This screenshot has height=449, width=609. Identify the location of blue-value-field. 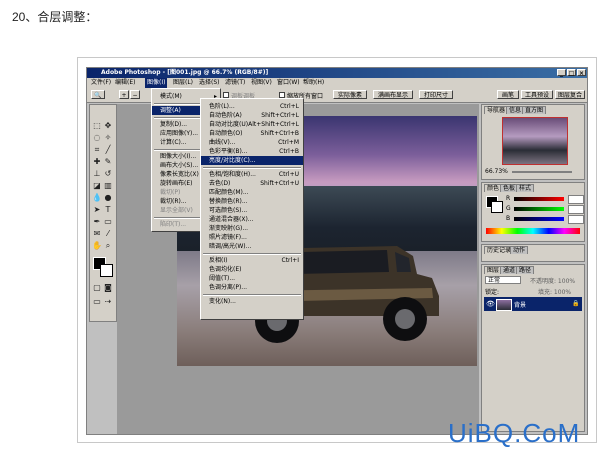
(576, 219).